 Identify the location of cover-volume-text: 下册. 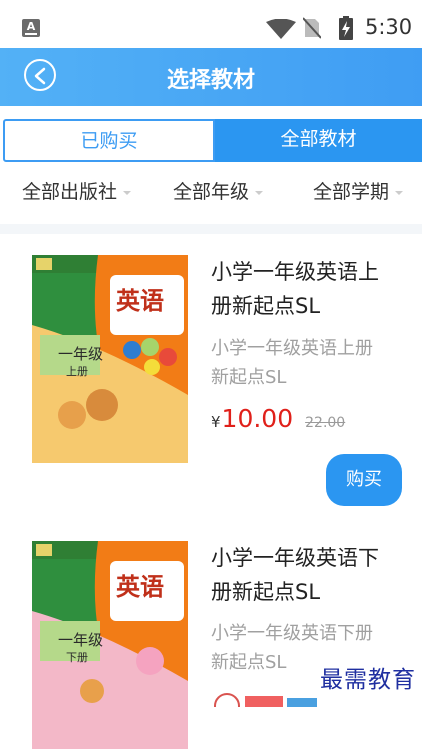
(77, 657).